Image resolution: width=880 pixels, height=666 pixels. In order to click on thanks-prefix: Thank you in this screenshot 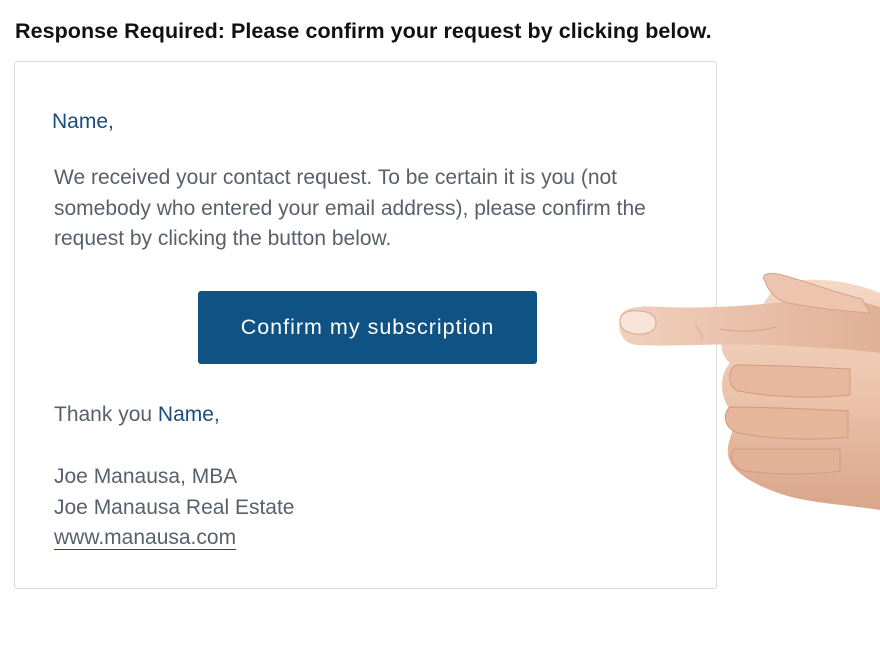, I will do `click(106, 414)`.